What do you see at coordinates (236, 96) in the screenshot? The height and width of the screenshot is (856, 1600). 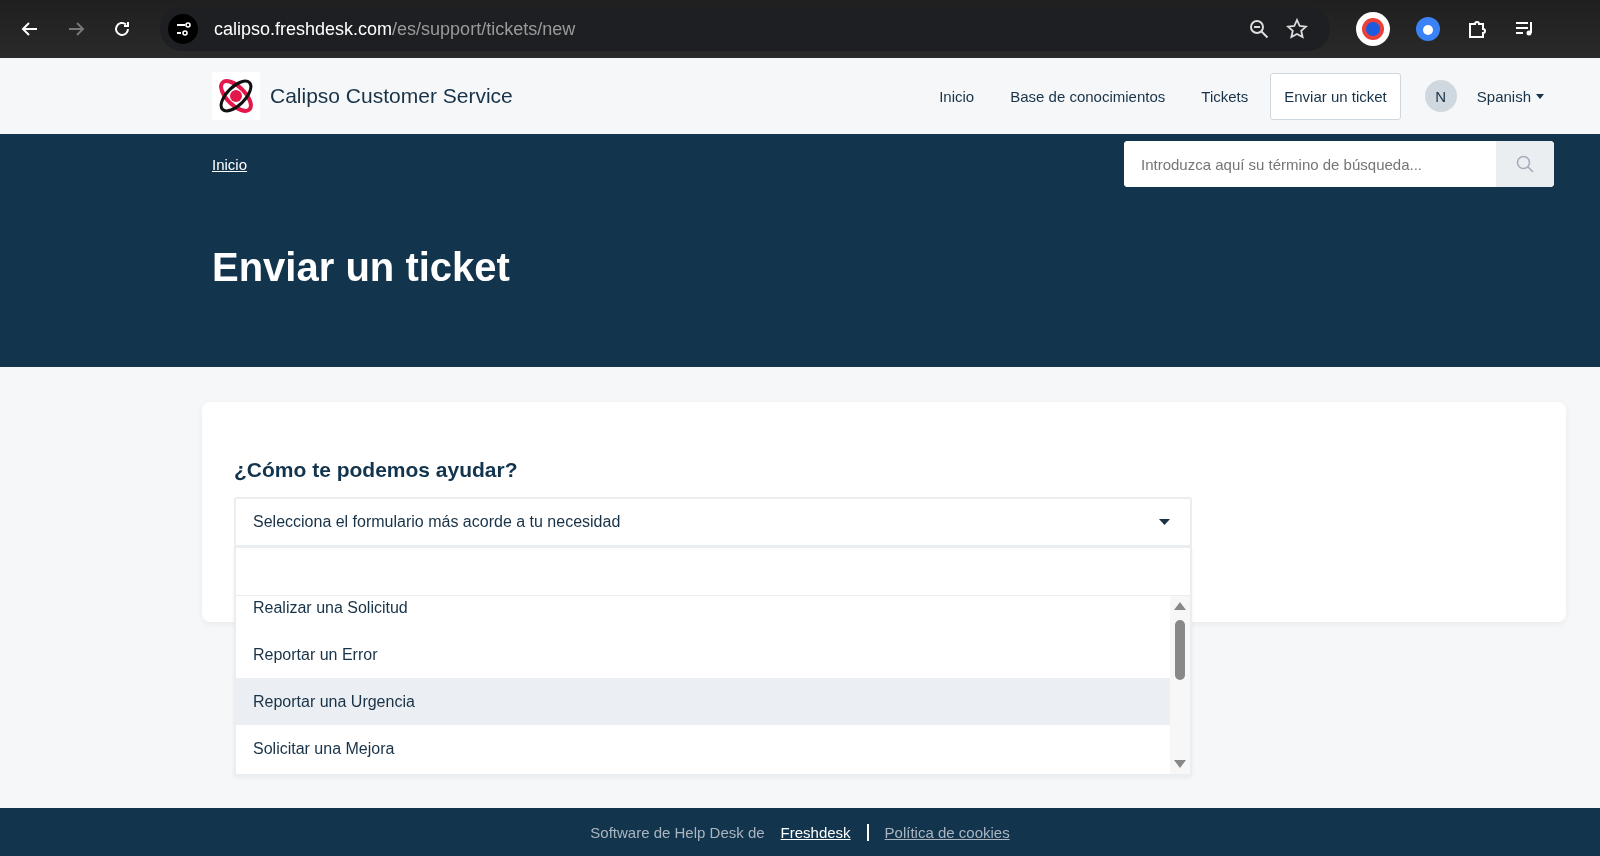 I see `logo-icon` at bounding box center [236, 96].